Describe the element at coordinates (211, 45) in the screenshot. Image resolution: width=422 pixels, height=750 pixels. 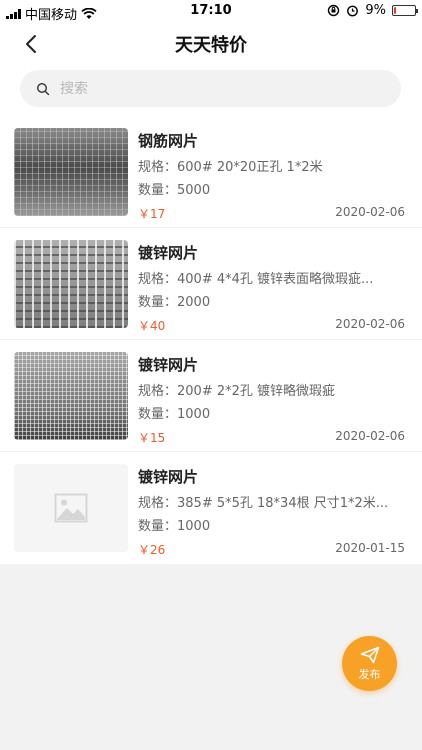
I see `page-title: 天天特价` at that location.